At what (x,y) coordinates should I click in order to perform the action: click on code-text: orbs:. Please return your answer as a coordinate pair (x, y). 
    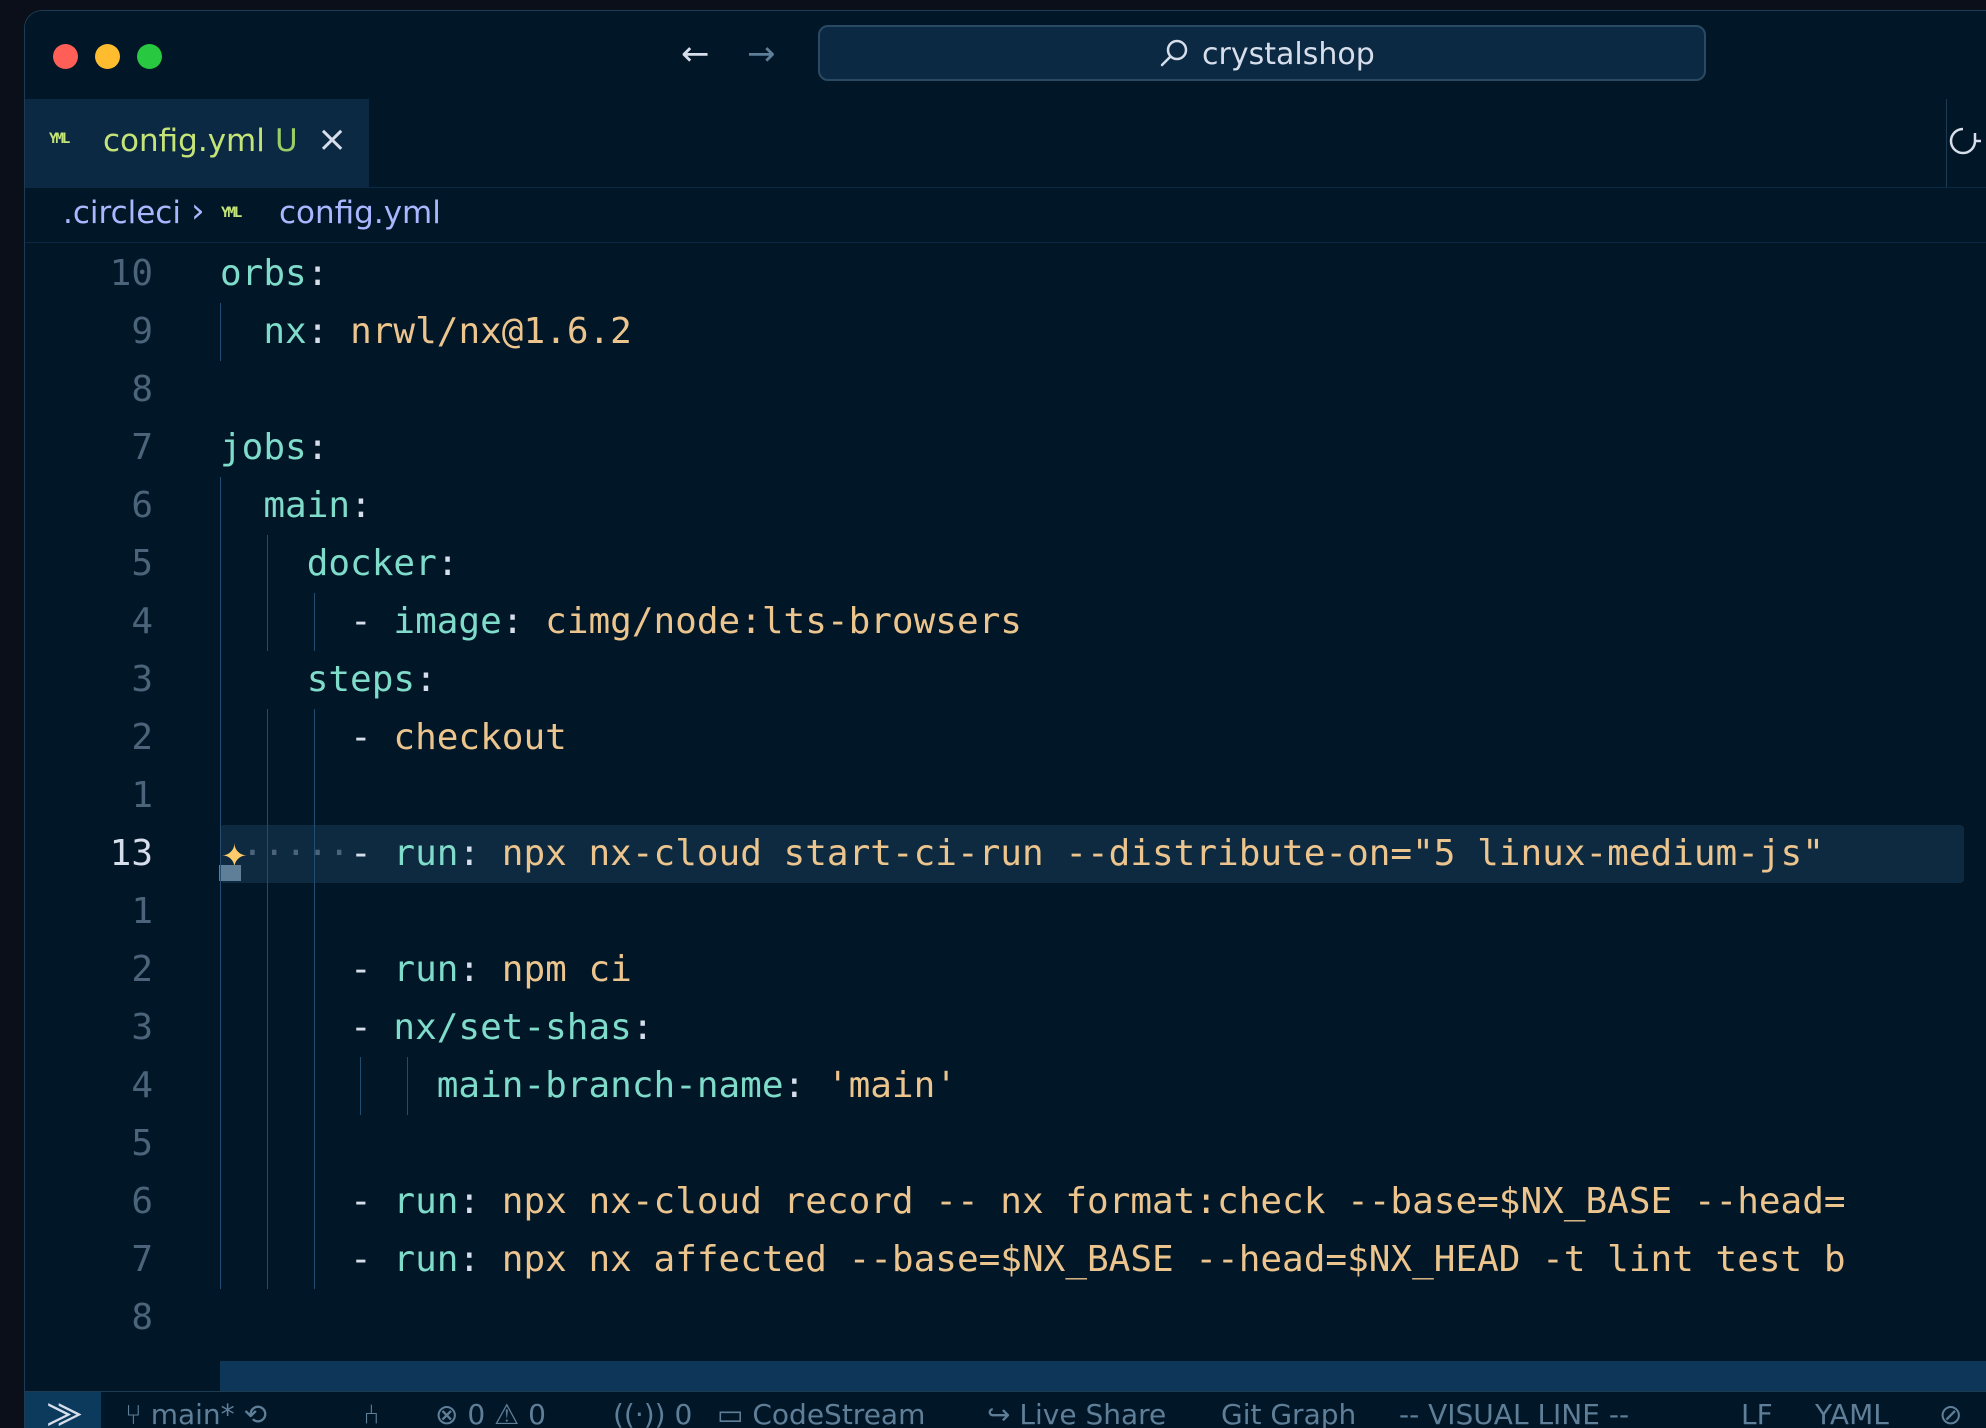
    Looking at the image, I should click on (274, 273).